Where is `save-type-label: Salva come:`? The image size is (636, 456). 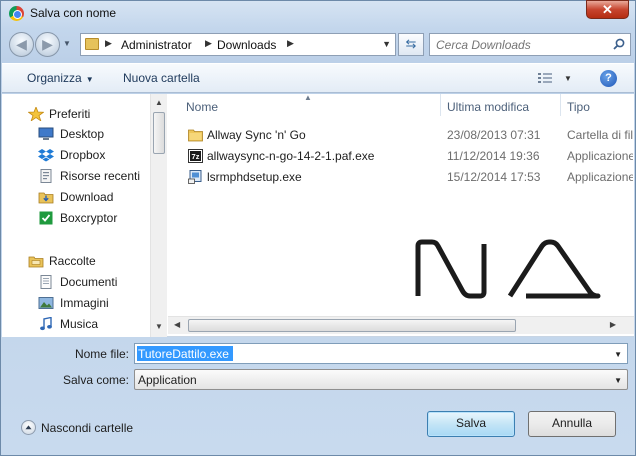 save-type-label: Salva come: is located at coordinates (95, 380).